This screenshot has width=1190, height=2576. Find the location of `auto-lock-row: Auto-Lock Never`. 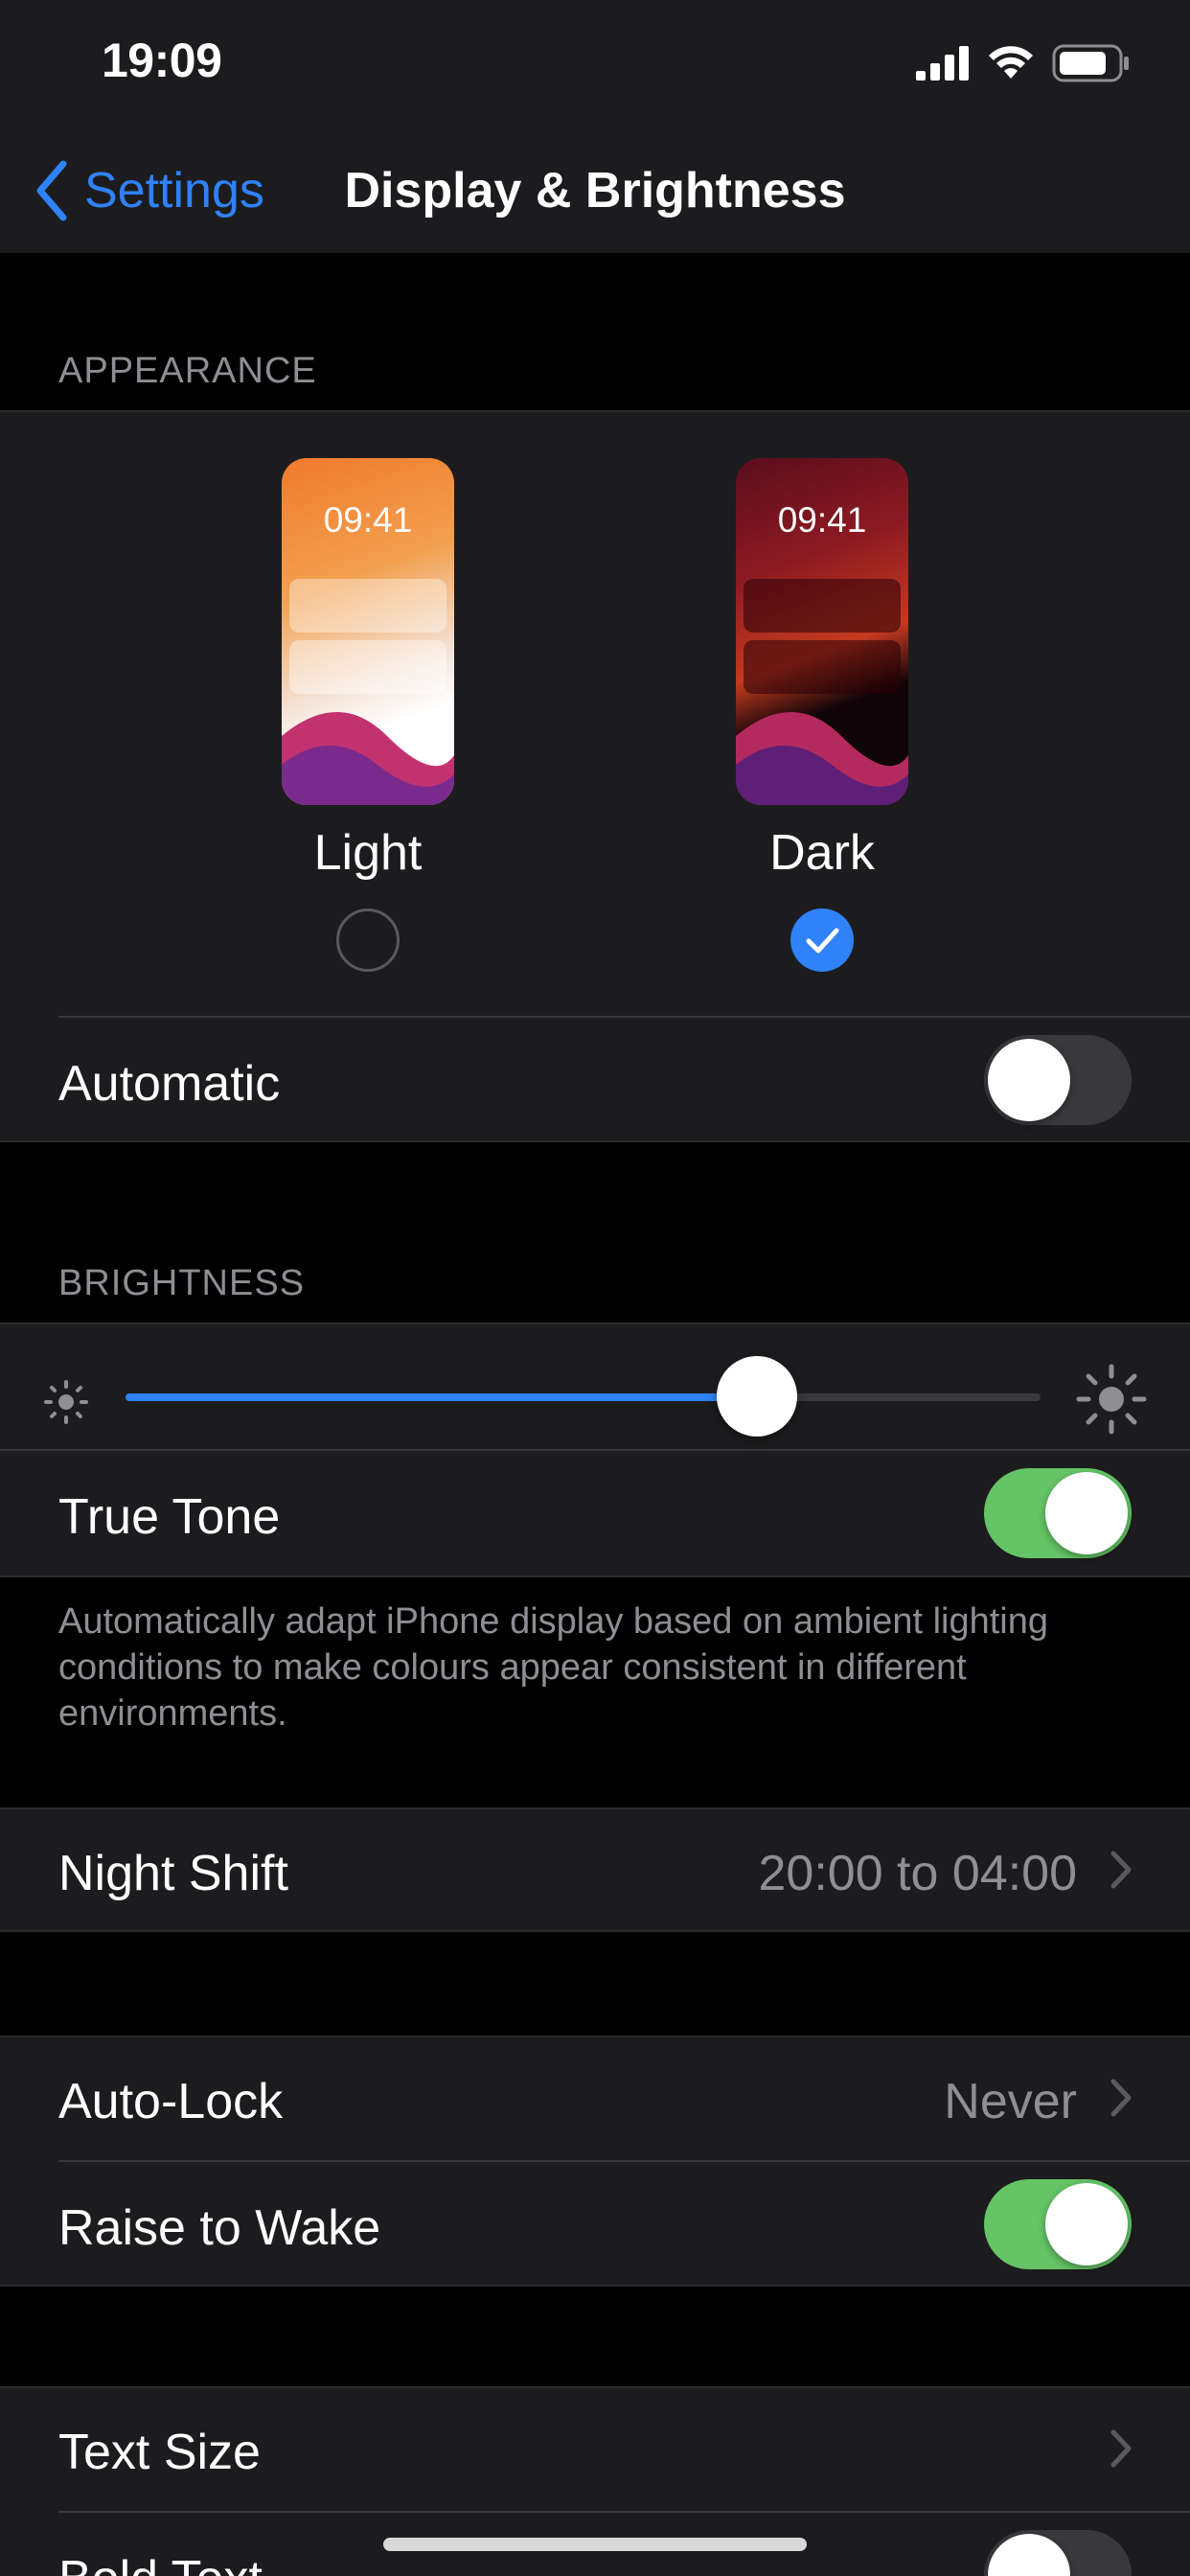

auto-lock-row: Auto-Lock Never is located at coordinates (595, 2098).